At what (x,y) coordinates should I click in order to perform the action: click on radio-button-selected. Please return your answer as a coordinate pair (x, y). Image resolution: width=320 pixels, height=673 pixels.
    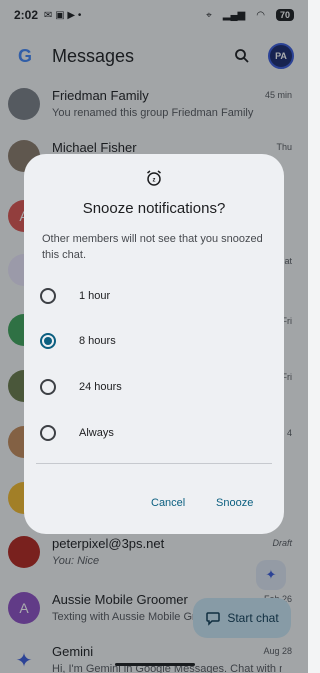
    Looking at the image, I should click on (48, 341).